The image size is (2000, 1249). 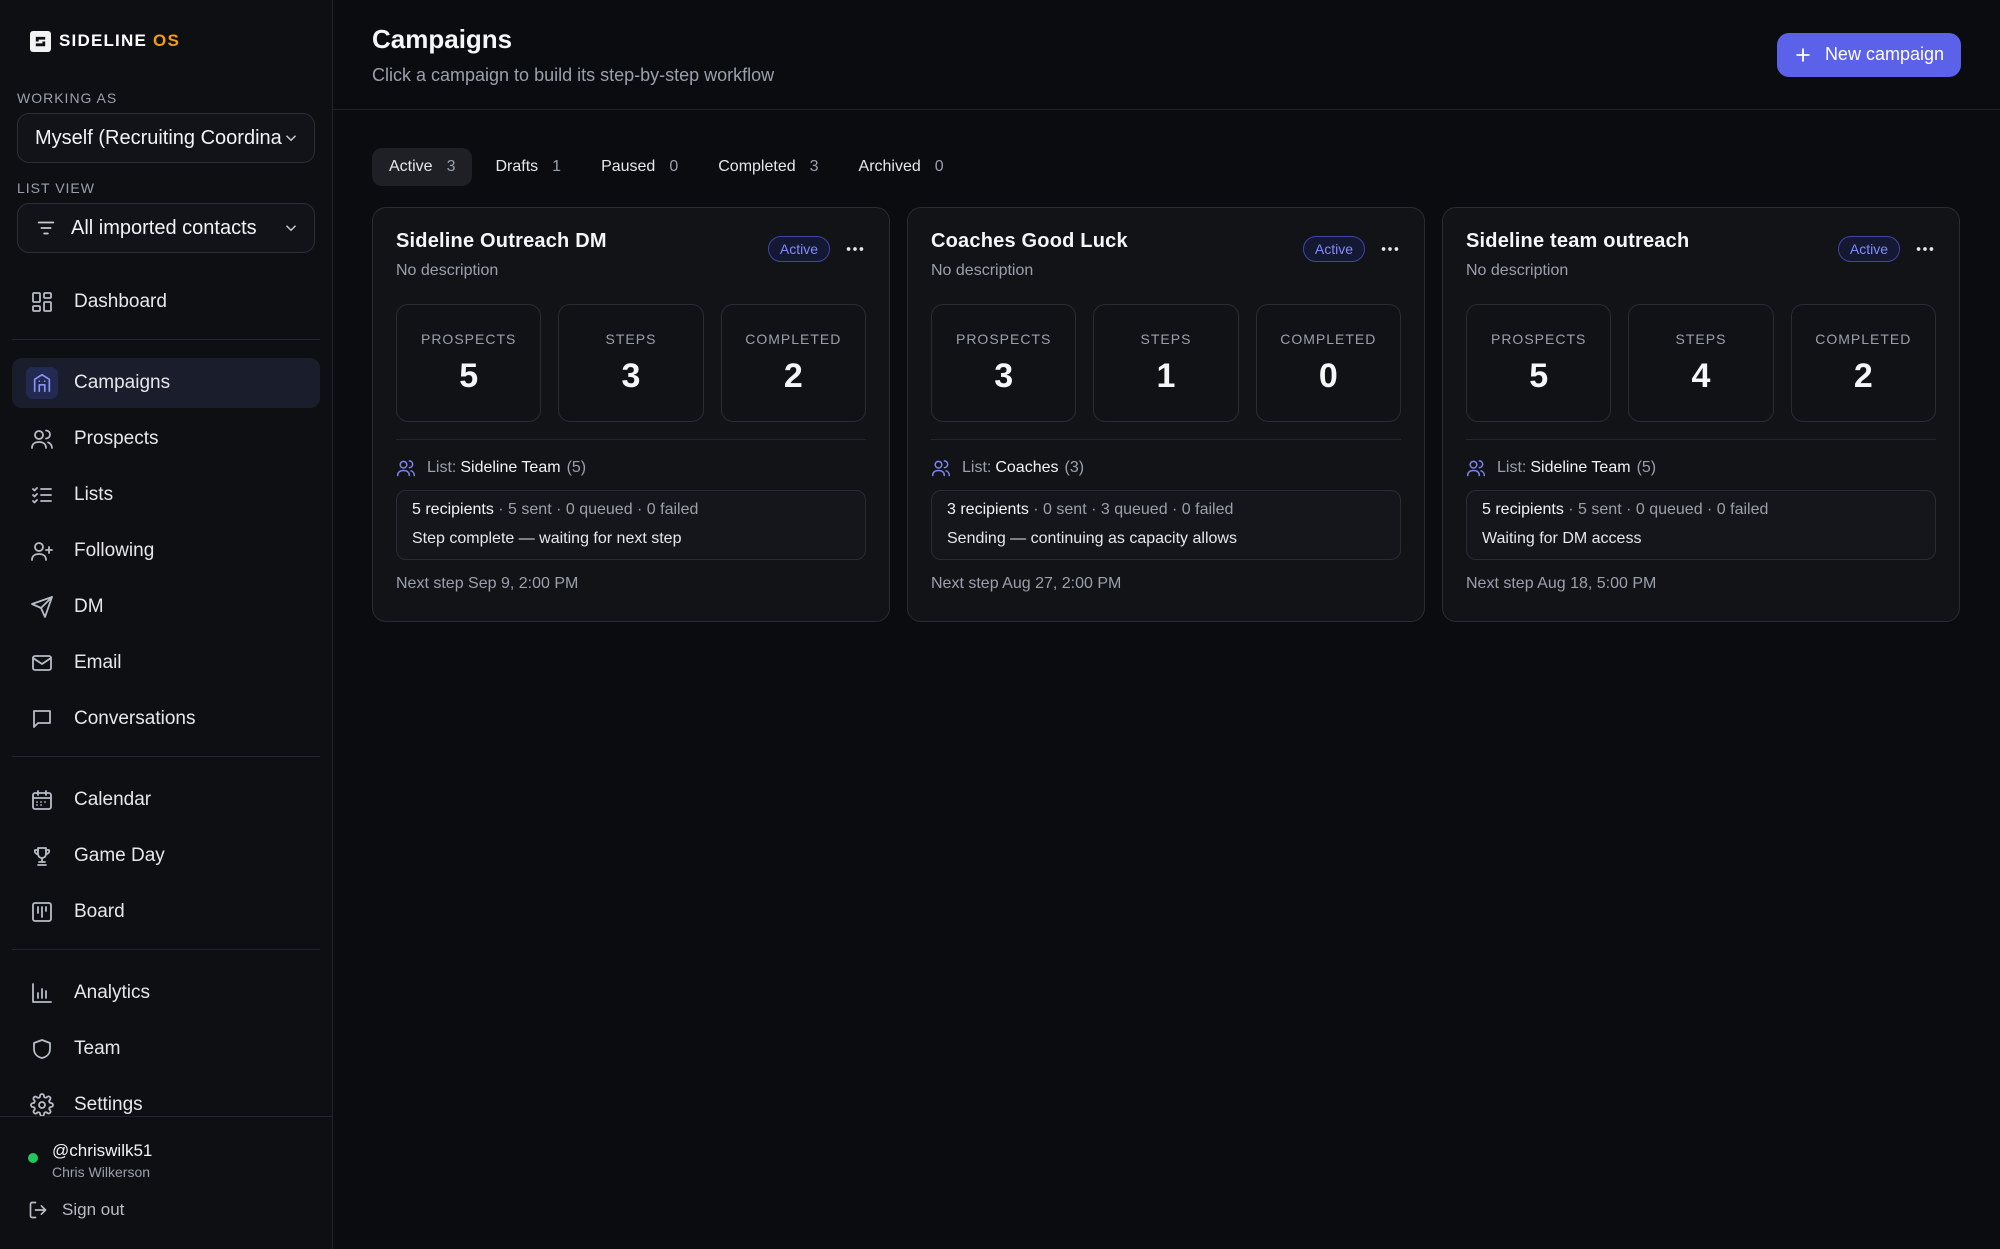 What do you see at coordinates (1026, 468) in the screenshot?
I see `list-name: Coaches` at bounding box center [1026, 468].